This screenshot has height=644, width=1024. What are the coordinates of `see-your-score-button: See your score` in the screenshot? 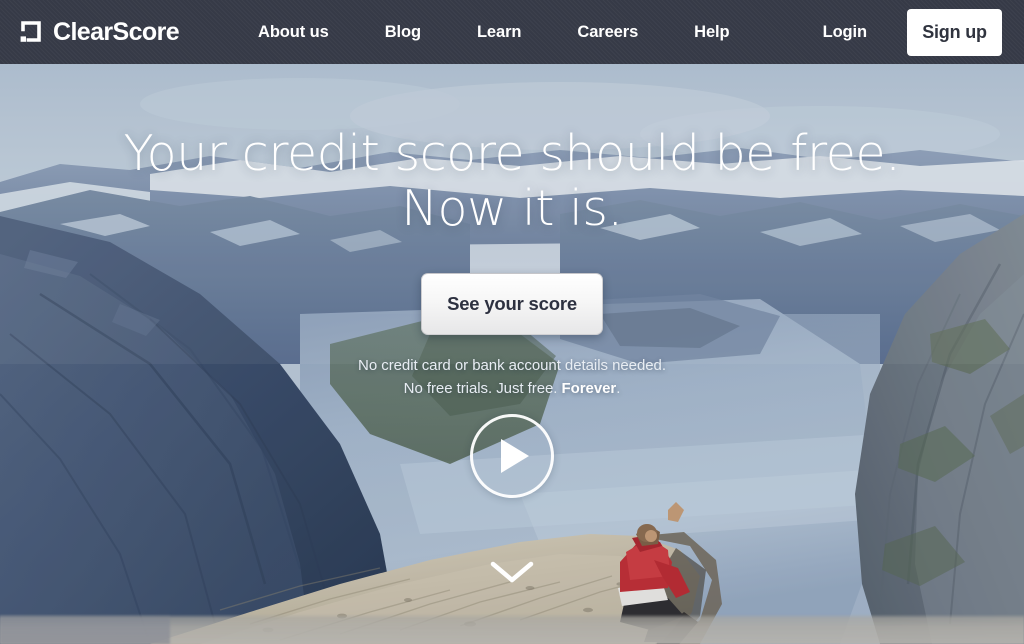 It's located at (512, 304).